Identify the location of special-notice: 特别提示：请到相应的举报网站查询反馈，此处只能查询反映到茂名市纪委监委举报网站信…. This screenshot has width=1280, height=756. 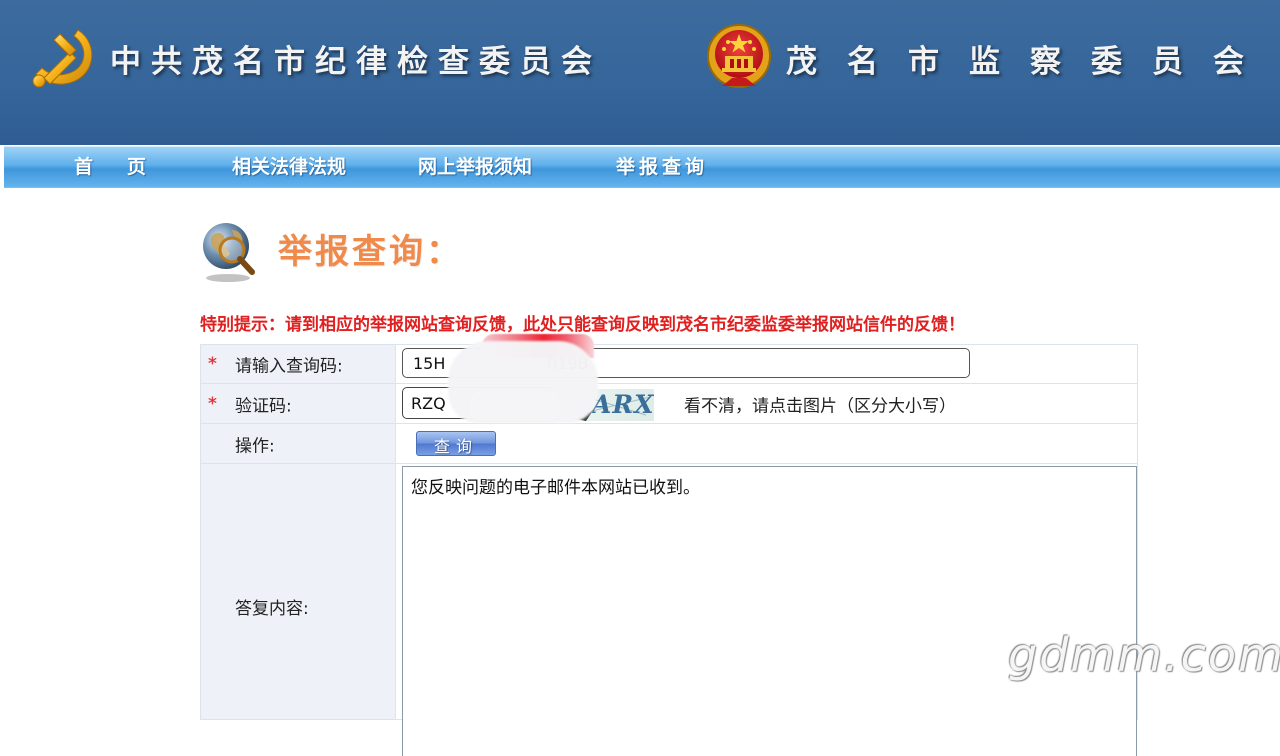
(582, 325).